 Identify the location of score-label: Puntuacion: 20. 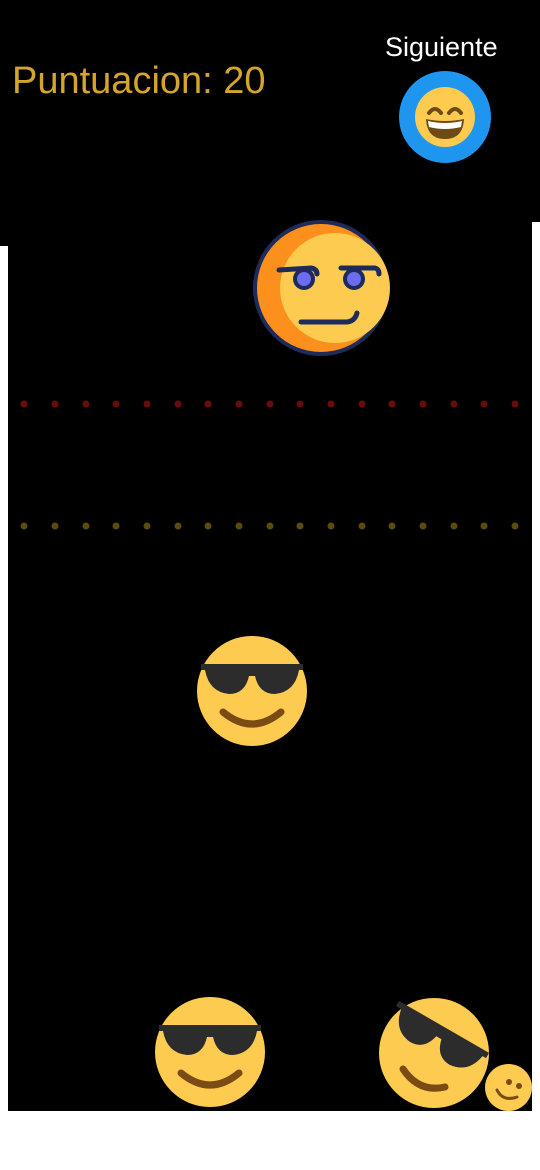
(139, 81).